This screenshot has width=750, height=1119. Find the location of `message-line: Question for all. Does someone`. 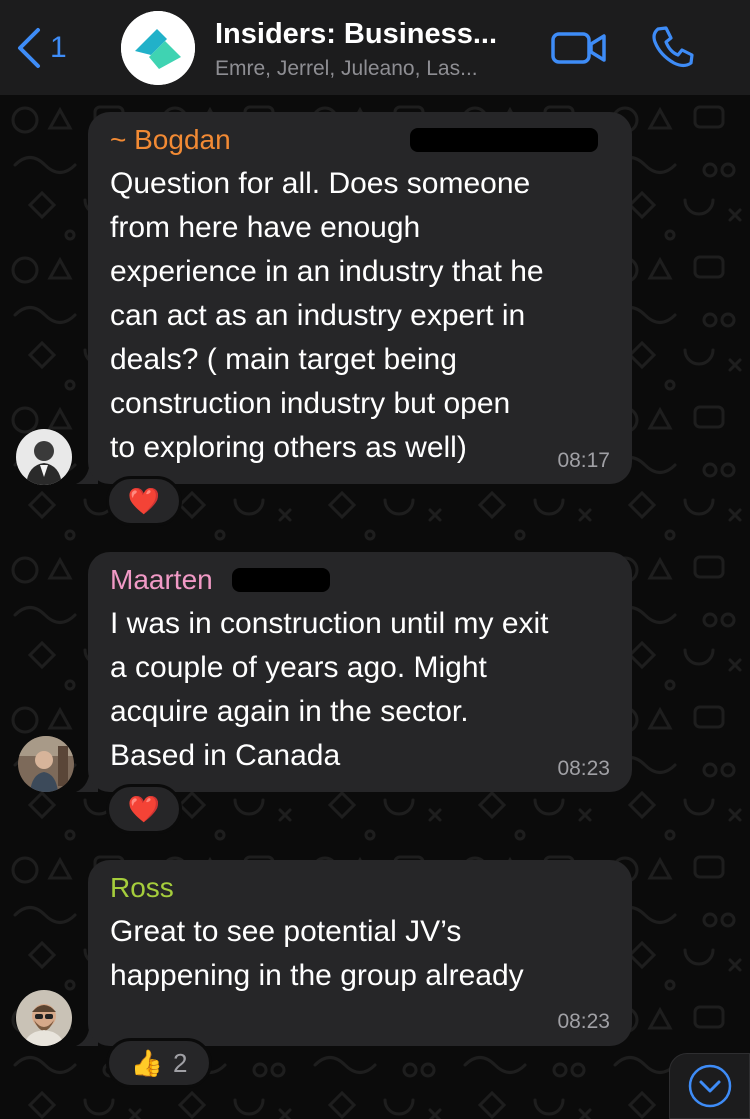

message-line: Question for all. Does someone is located at coordinates (320, 183).